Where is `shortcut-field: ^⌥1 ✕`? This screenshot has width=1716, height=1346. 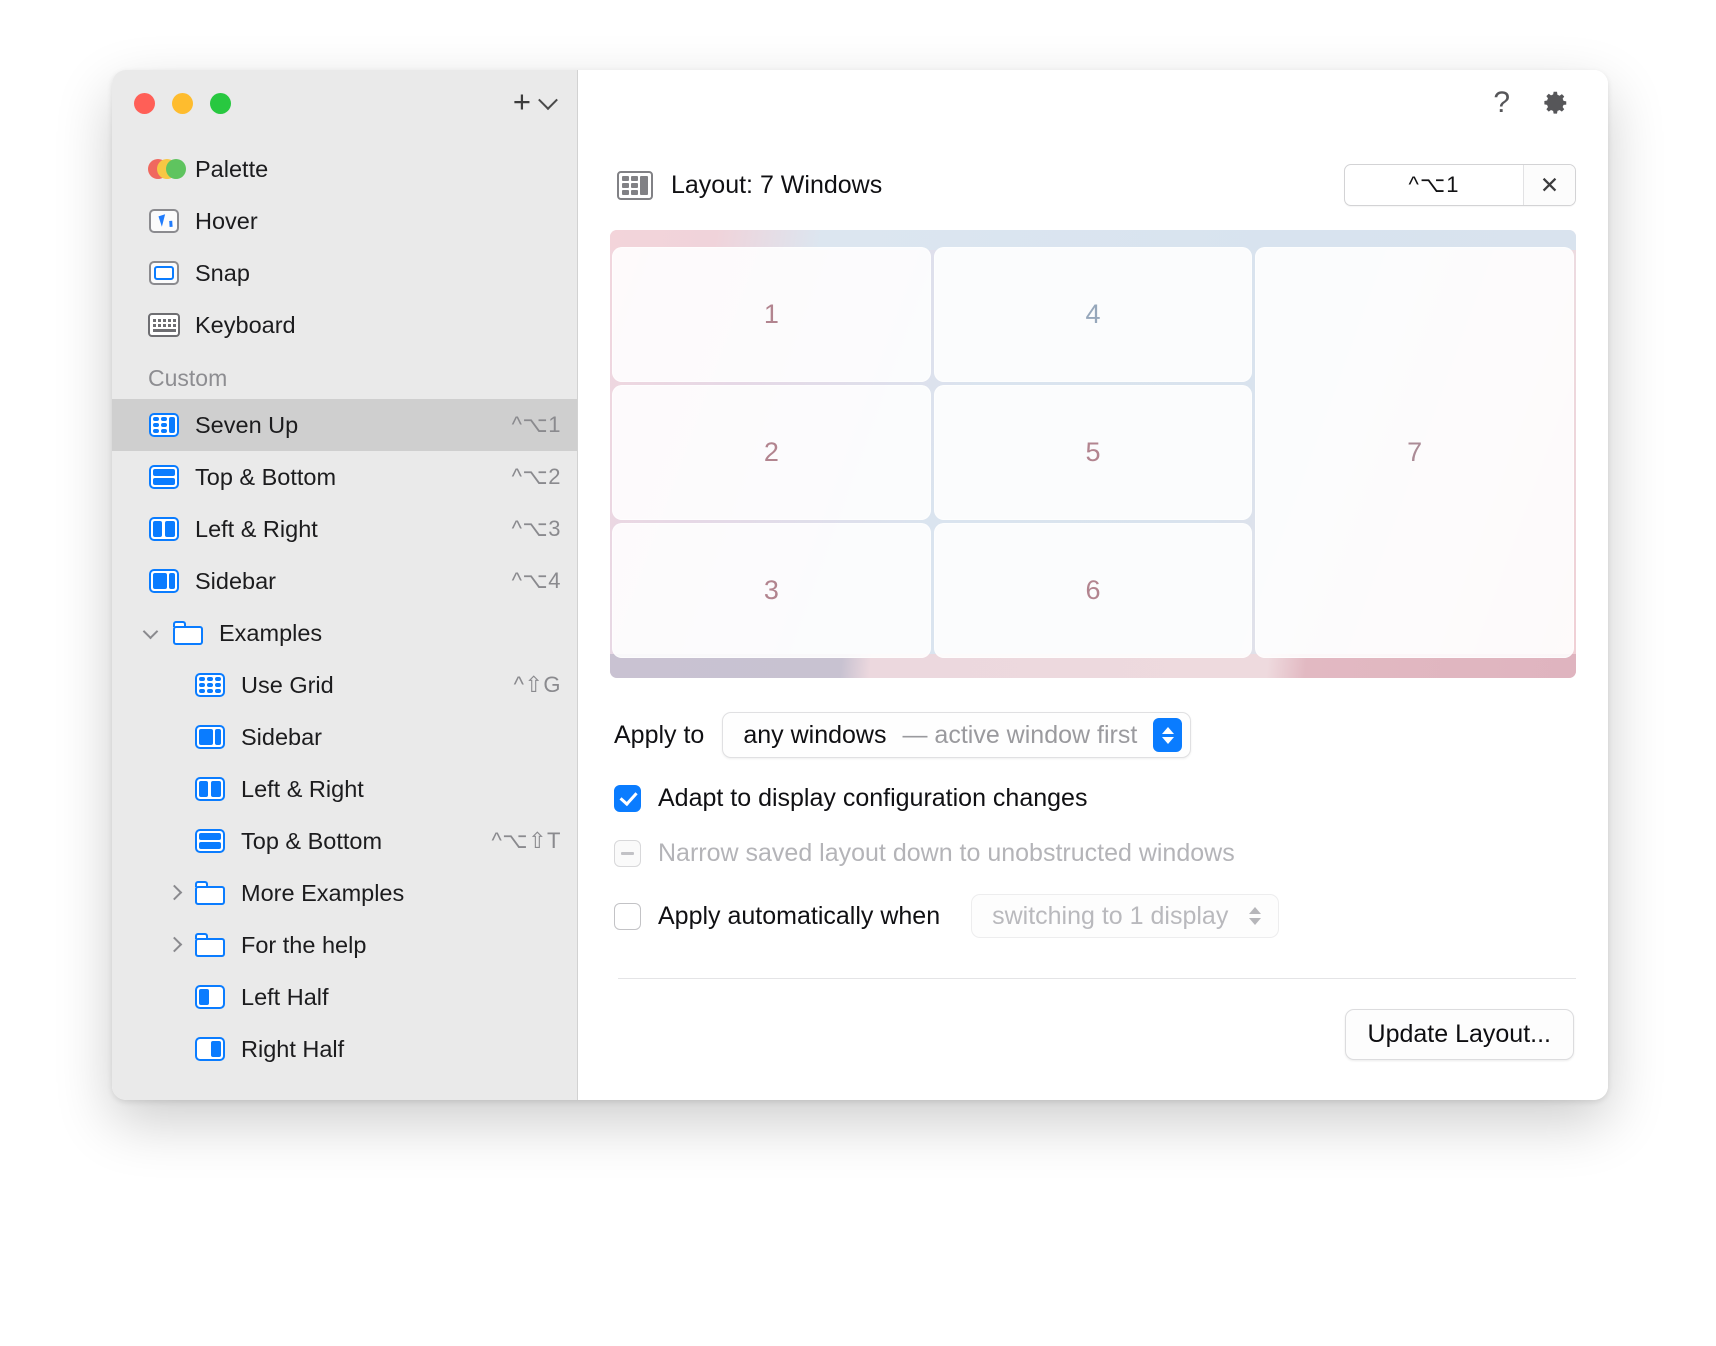 shortcut-field: ^⌥1 ✕ is located at coordinates (1460, 185).